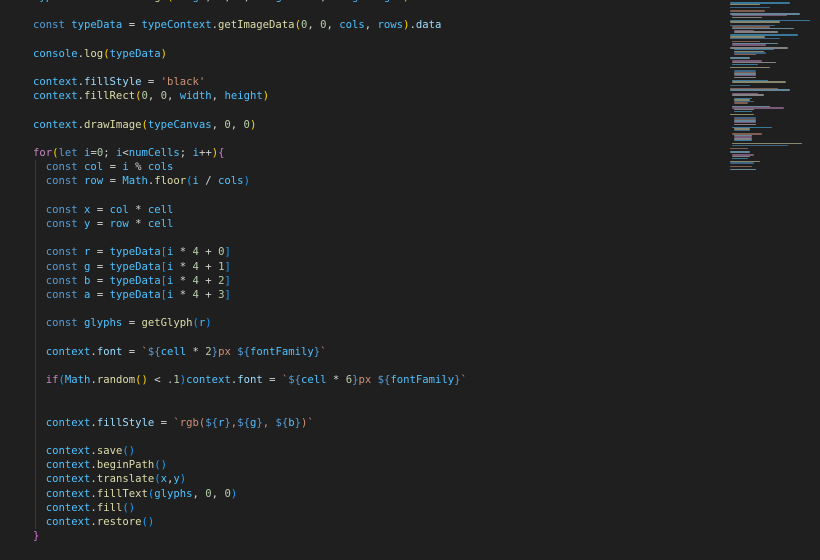 The height and width of the screenshot is (560, 820). I want to click on code-token: fill, so click(109, 507).